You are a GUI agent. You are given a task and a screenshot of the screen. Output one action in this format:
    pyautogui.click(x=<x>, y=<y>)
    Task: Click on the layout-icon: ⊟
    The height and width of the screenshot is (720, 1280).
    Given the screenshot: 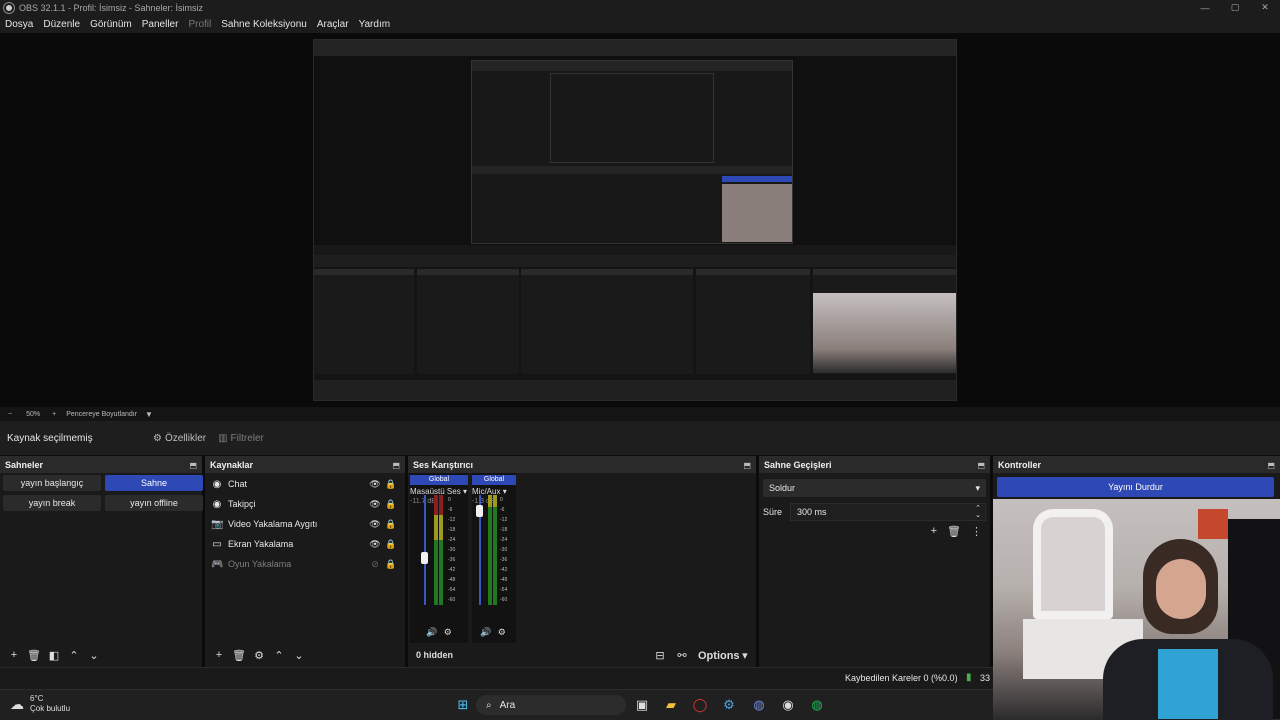 What is the action you would take?
    pyautogui.click(x=660, y=655)
    